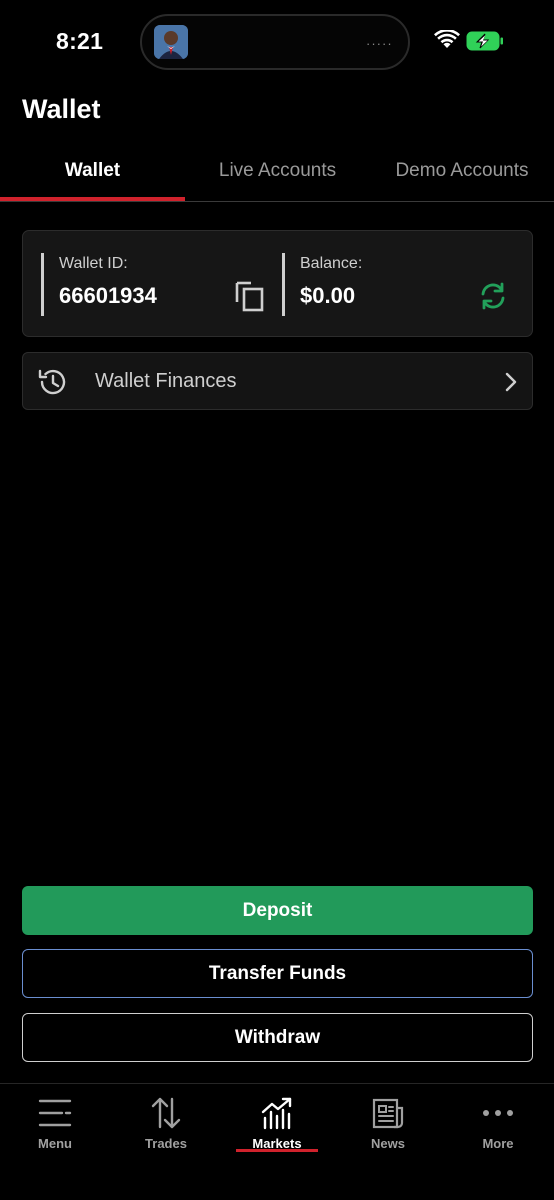 The image size is (554, 1200). Describe the element at coordinates (55, 1143) in the screenshot. I see `nav-label: Menu` at that location.